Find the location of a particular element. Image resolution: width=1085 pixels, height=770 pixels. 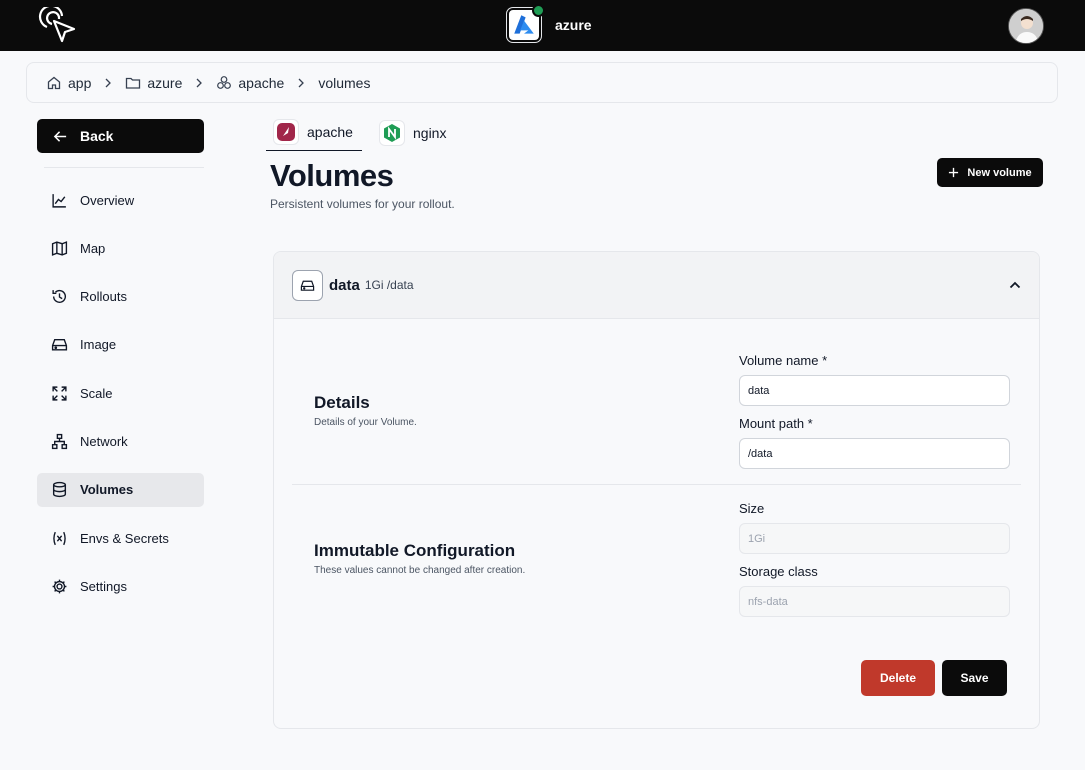

sidebar-item-map: Map is located at coordinates (120, 248).